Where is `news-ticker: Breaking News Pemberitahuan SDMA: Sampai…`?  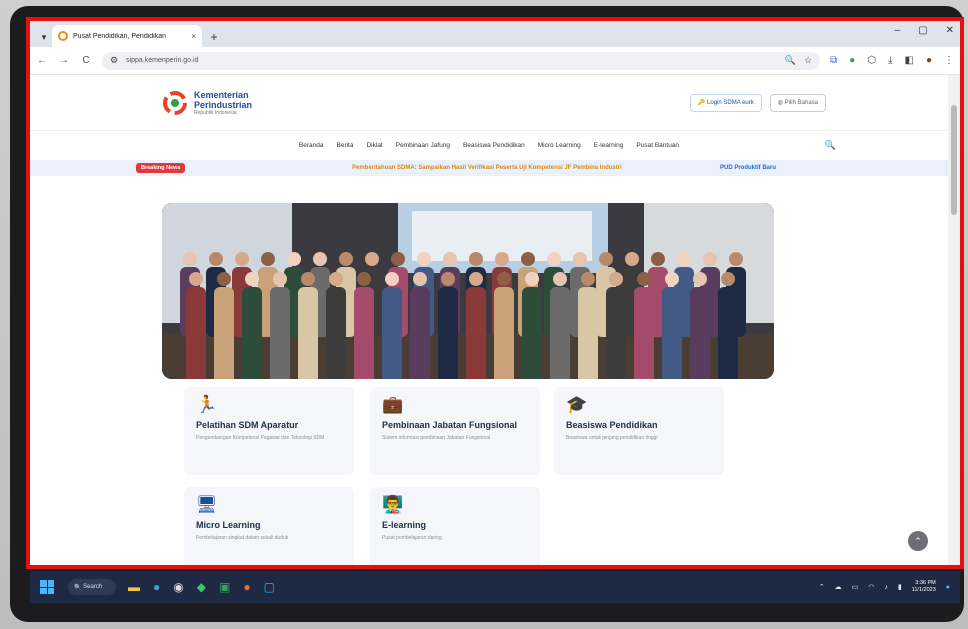 news-ticker: Breaking News Pemberitahuan SDMA: Sampai… is located at coordinates (489, 168).